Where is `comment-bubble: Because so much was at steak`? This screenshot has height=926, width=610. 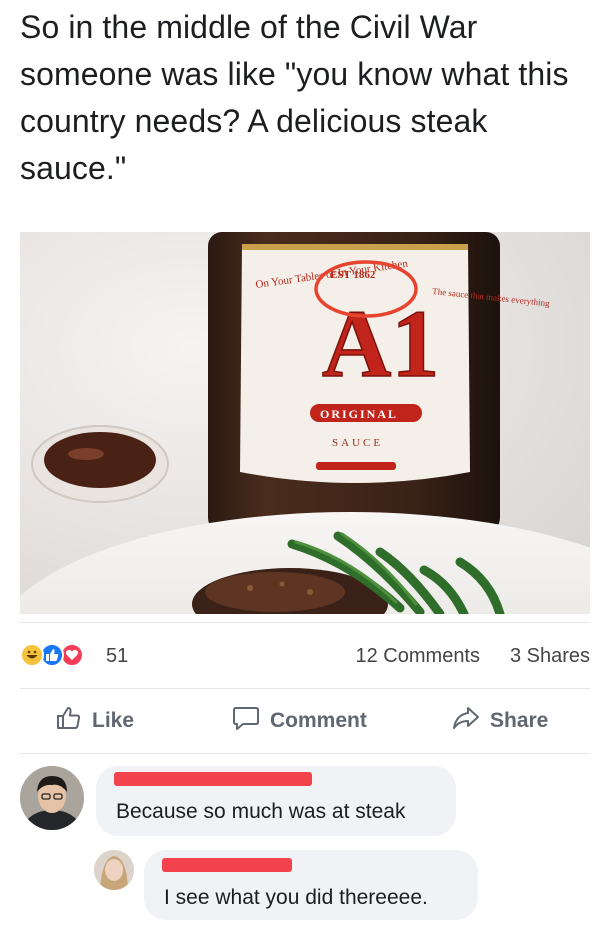 comment-bubble: Because so much was at steak is located at coordinates (276, 801).